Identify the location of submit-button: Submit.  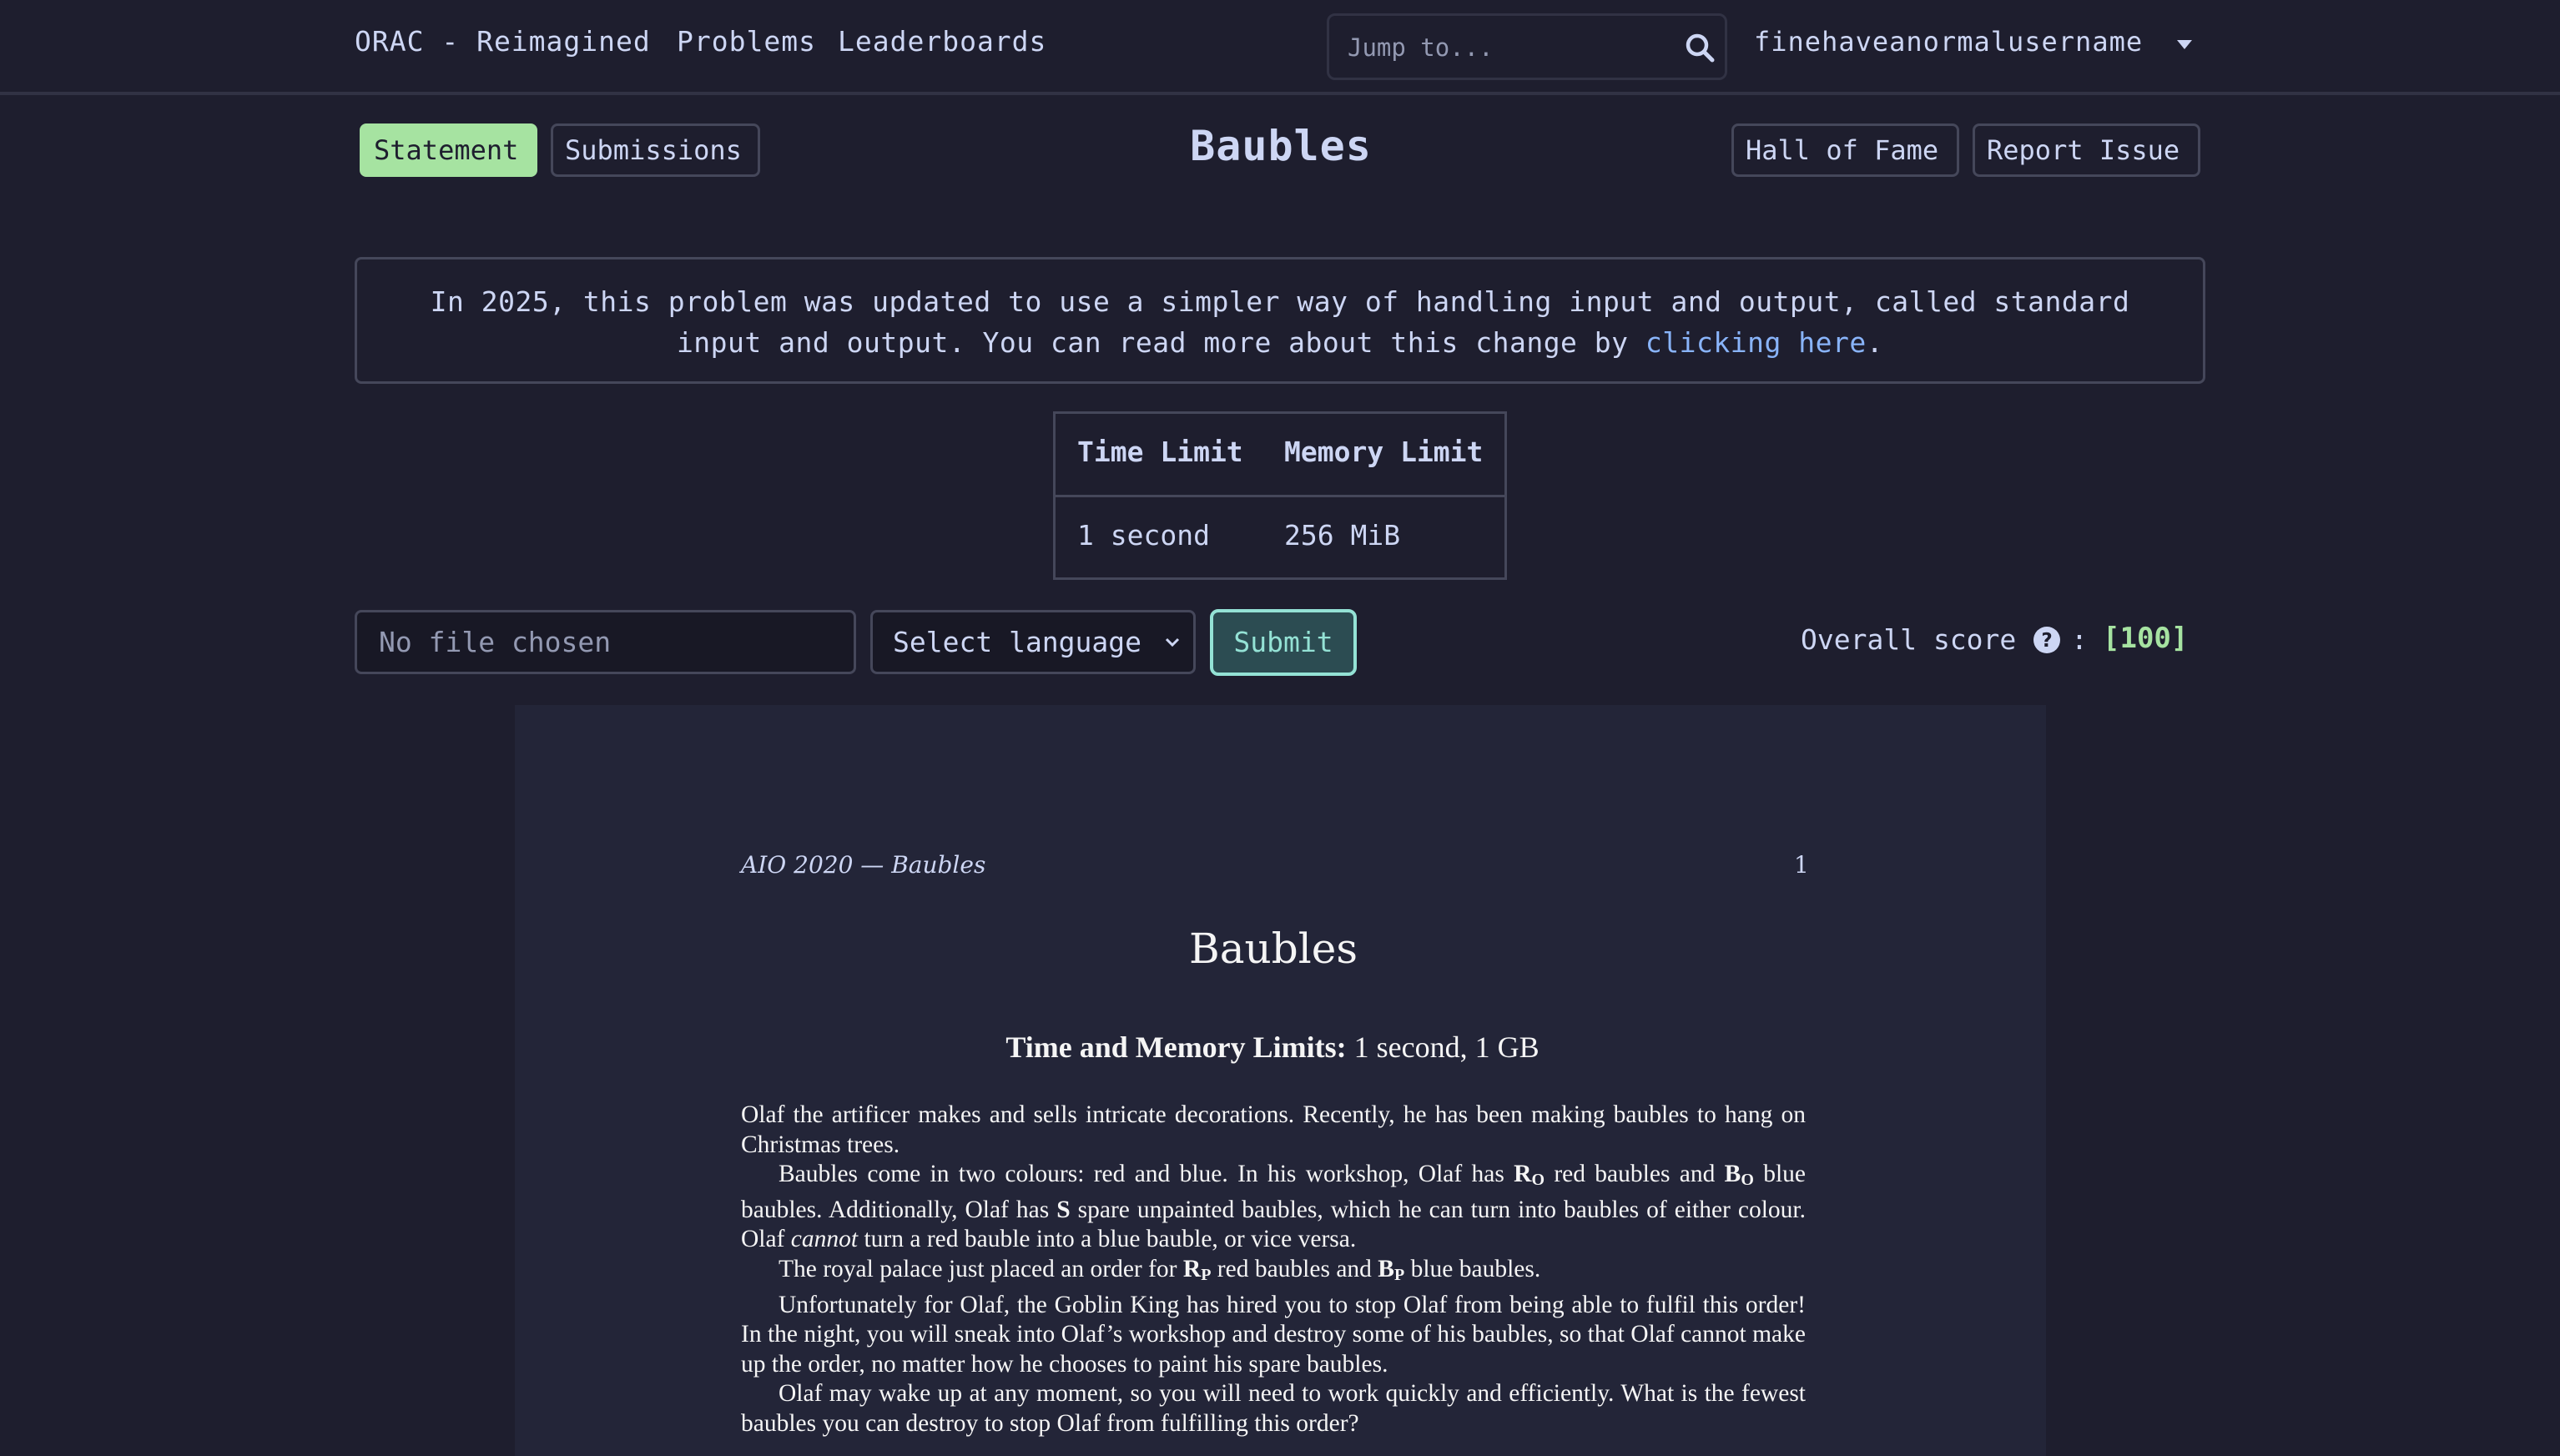
(1283, 642).